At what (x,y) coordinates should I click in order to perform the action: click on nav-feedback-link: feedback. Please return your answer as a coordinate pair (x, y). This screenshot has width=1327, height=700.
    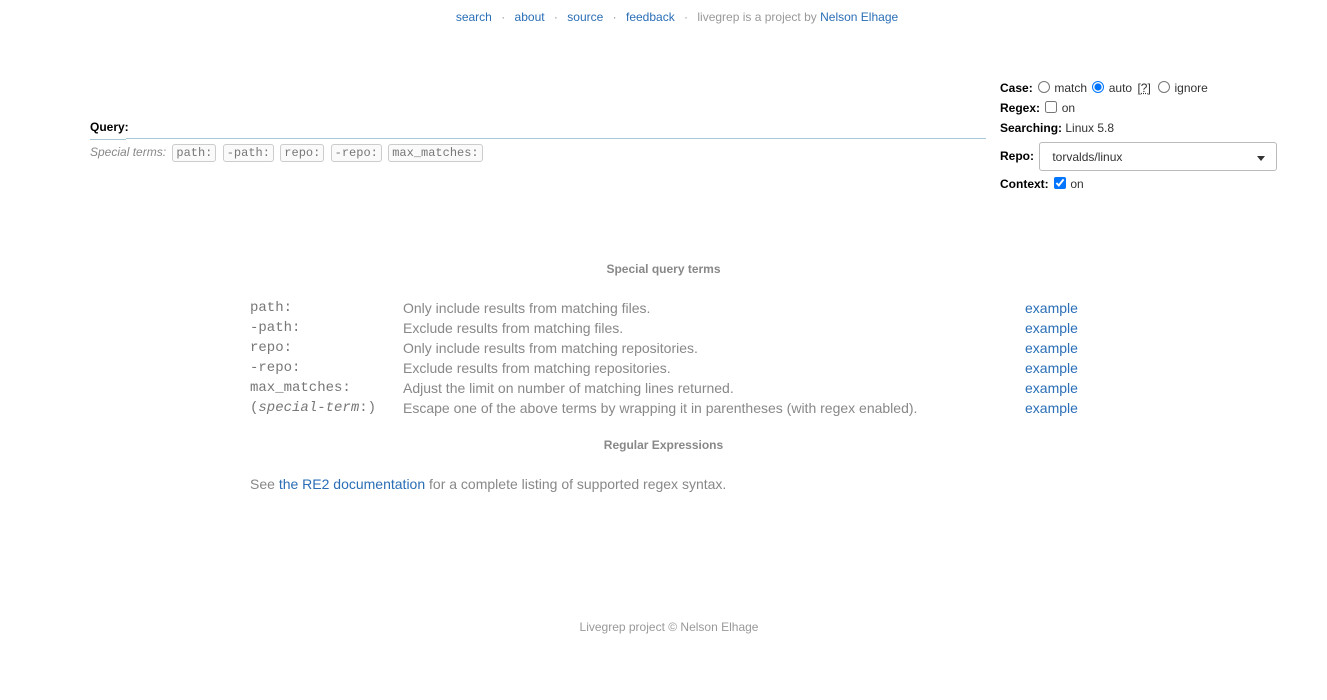
    Looking at the image, I should click on (650, 17).